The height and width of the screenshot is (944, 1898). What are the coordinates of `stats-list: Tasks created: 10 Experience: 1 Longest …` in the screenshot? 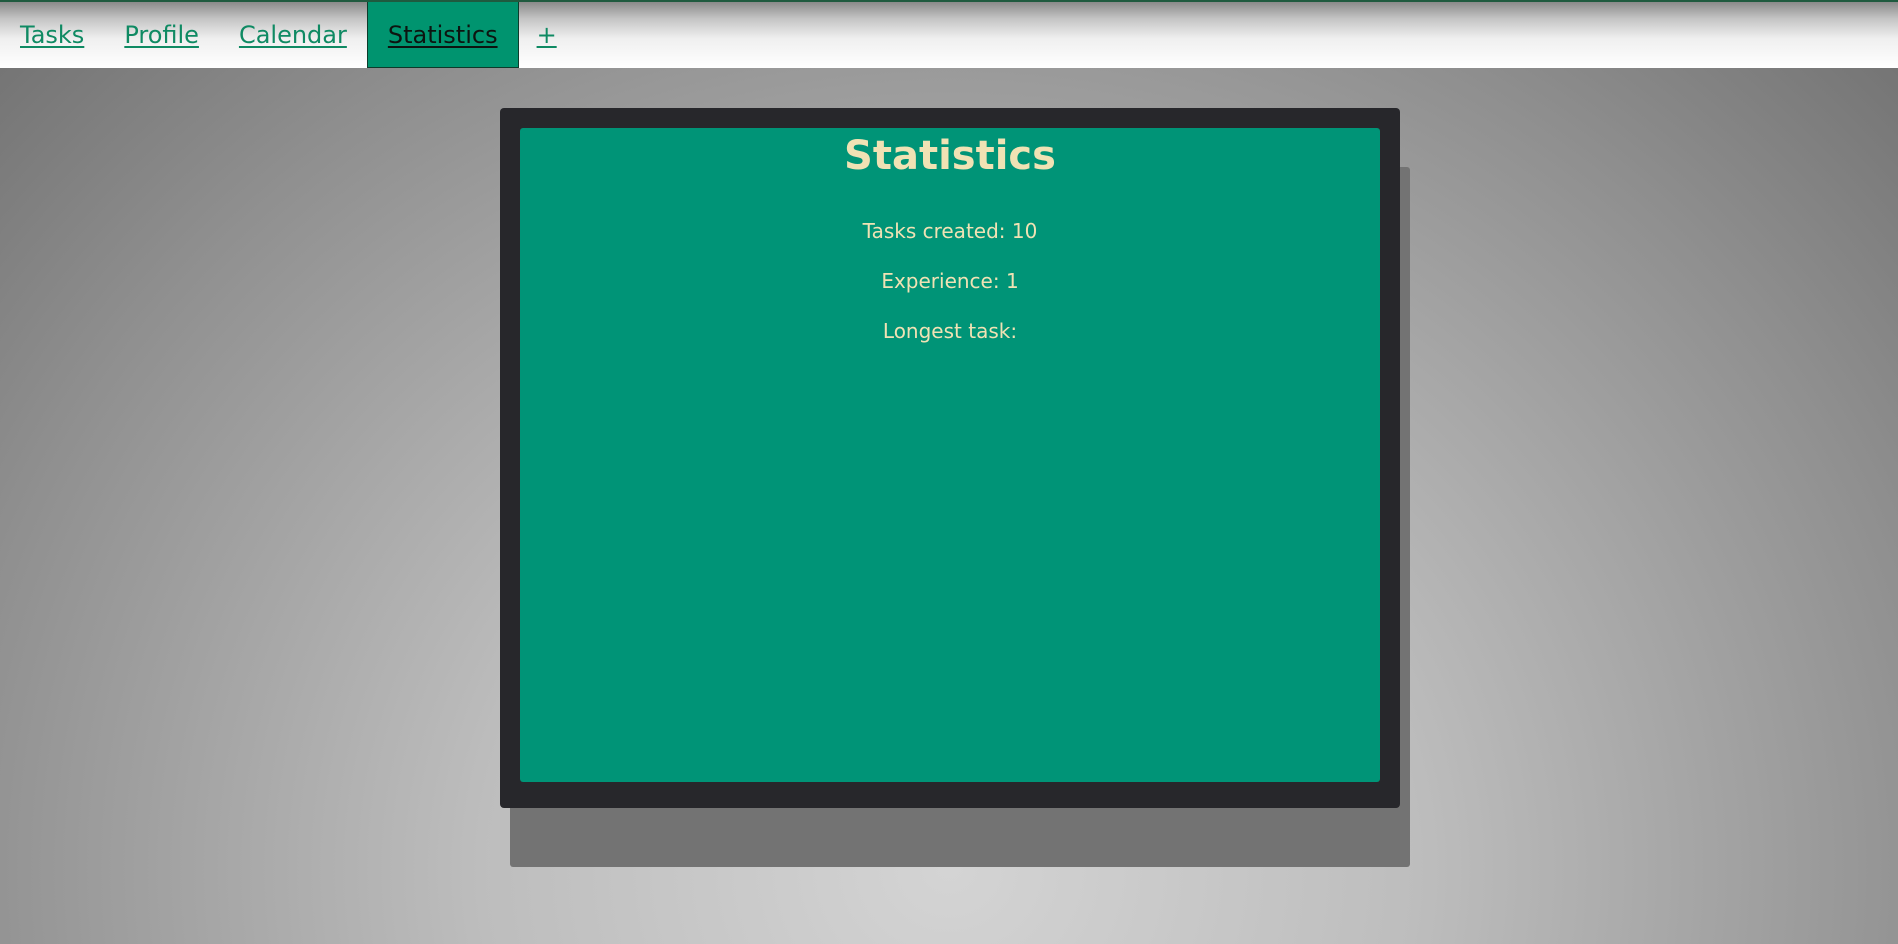 It's located at (950, 281).